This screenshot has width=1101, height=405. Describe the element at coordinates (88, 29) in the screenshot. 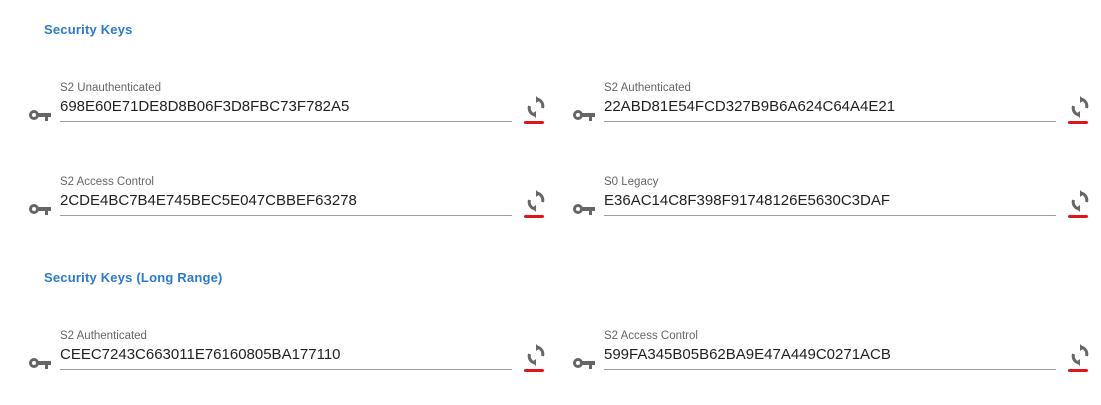

I see `security-keys-title: Security Keys` at that location.